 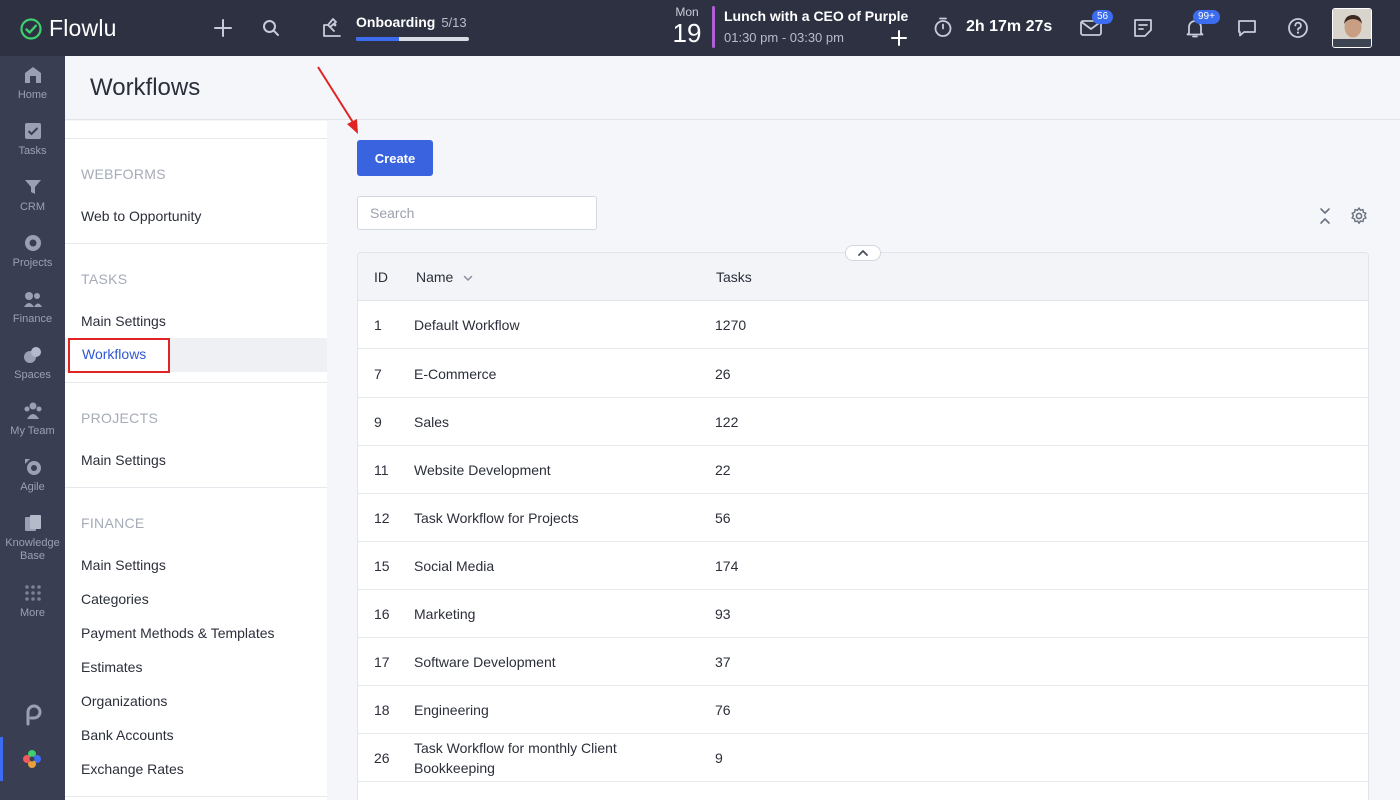 What do you see at coordinates (1096, 25) in the screenshot?
I see `mail-icon: 56` at bounding box center [1096, 25].